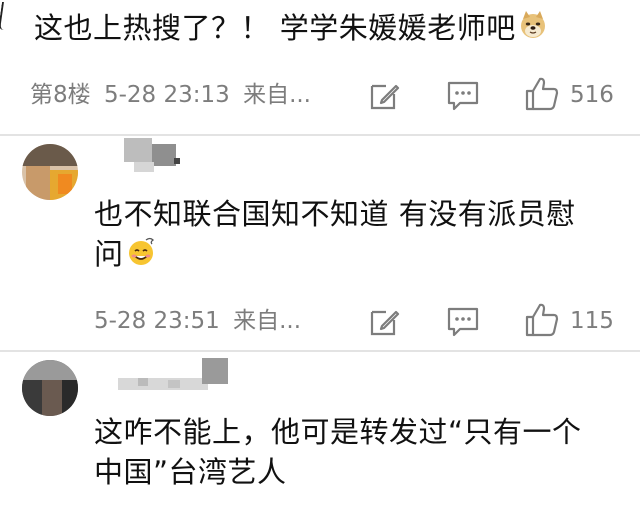  Describe the element at coordinates (335, 255) in the screenshot. I see `reply-1-line-2-wrap: 问` at that location.